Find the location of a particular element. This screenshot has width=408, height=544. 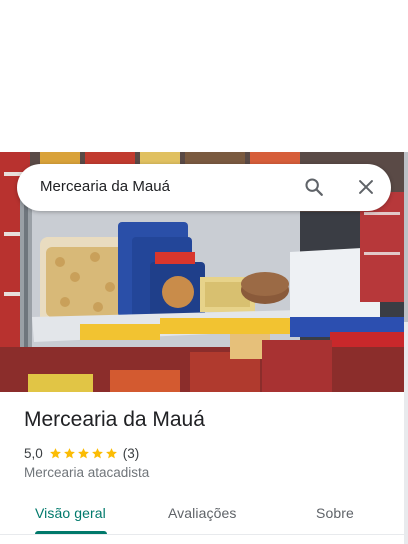

search-box: Mercearia da Mauá is located at coordinates (204, 187).